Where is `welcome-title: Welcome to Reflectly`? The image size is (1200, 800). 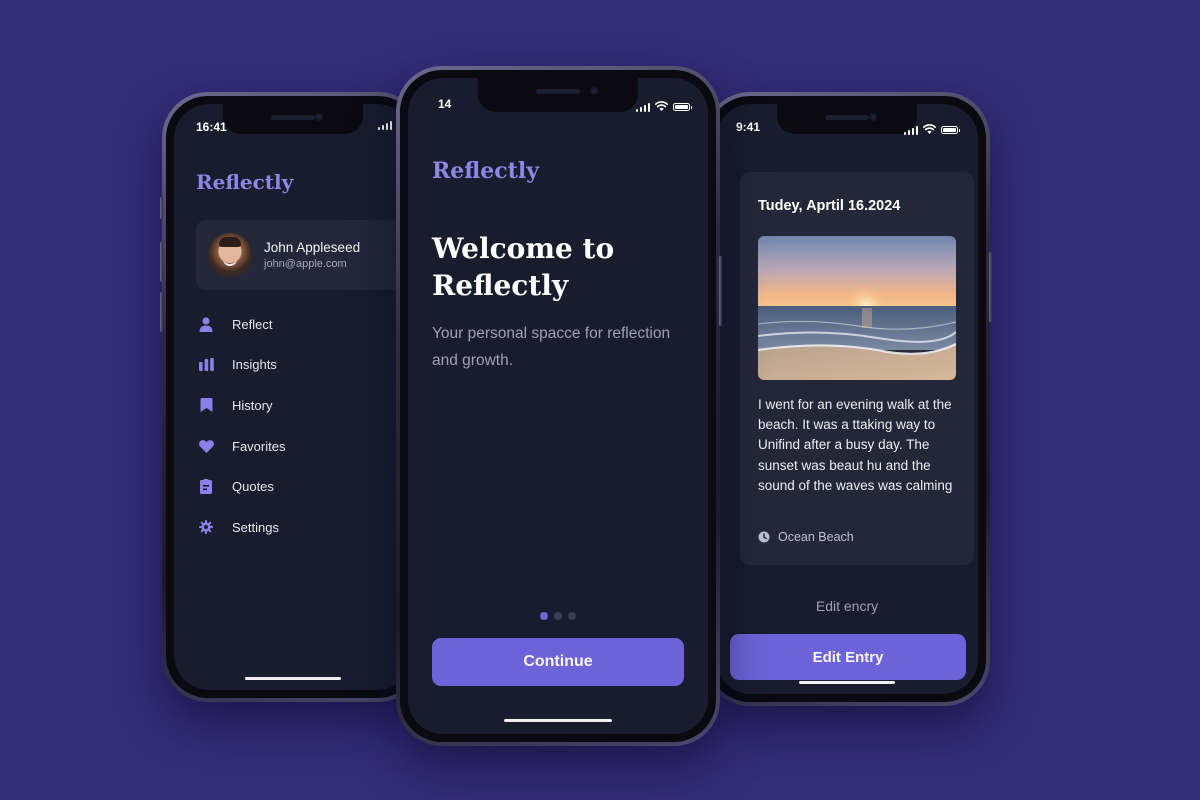
welcome-title: Welcome to Reflectly is located at coordinates (523, 267).